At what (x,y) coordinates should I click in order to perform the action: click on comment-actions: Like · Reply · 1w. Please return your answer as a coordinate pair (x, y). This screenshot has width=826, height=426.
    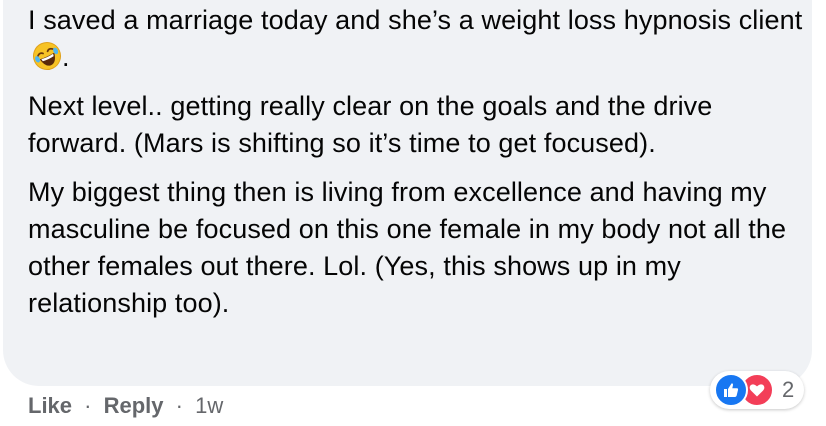
    Looking at the image, I should click on (125, 406).